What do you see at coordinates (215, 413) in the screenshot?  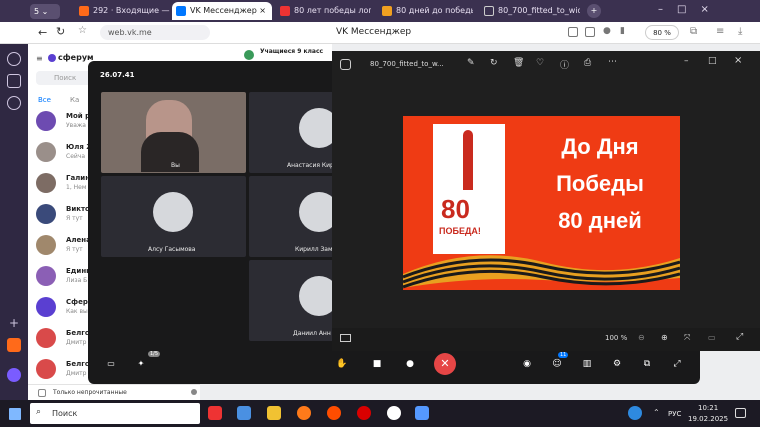 I see `yandex-browser-icon` at bounding box center [215, 413].